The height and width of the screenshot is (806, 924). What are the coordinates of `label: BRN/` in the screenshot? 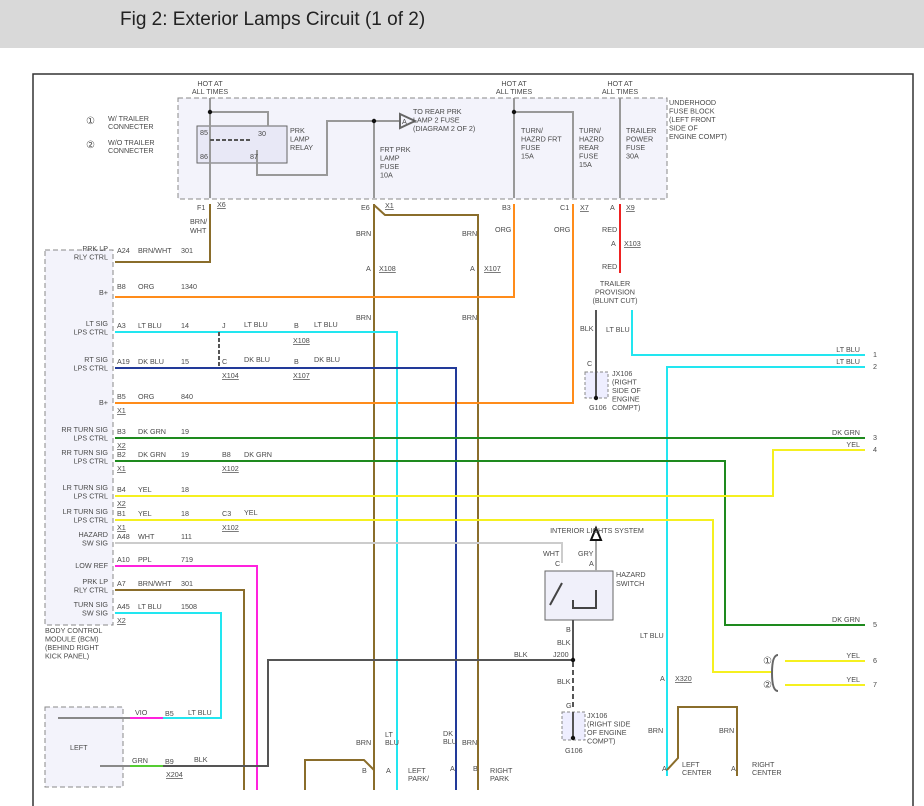 It's located at (198, 221).